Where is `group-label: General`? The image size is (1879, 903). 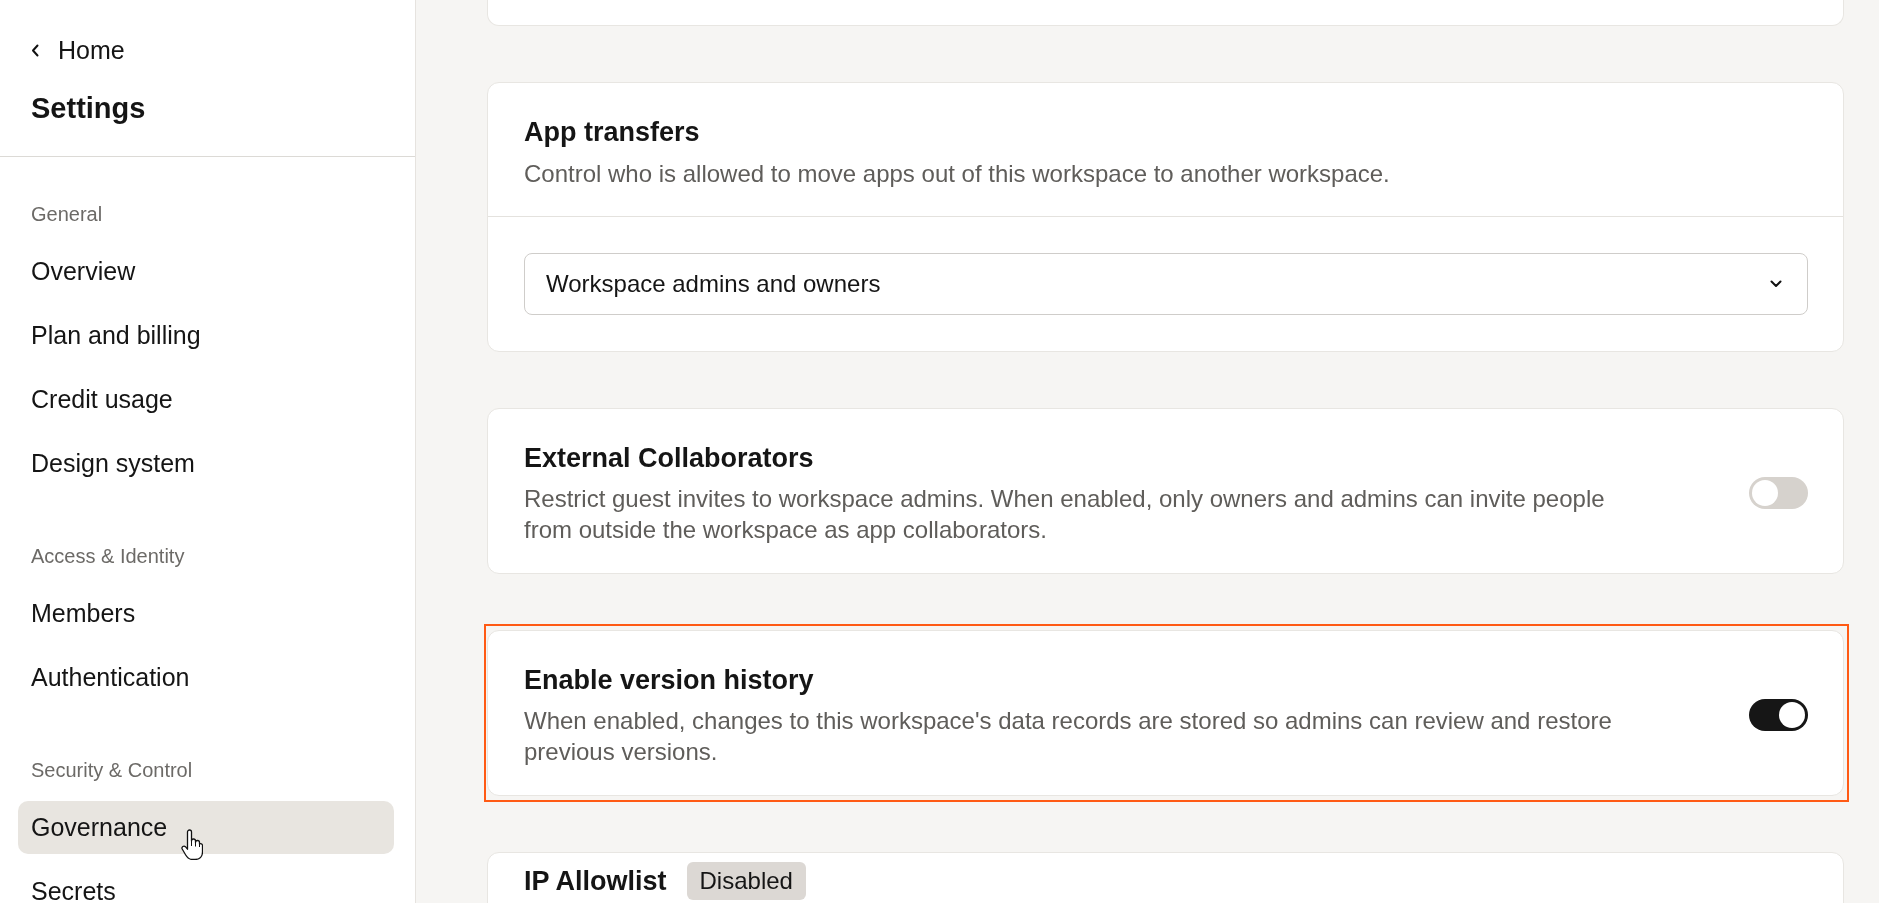
group-label: General is located at coordinates (67, 214).